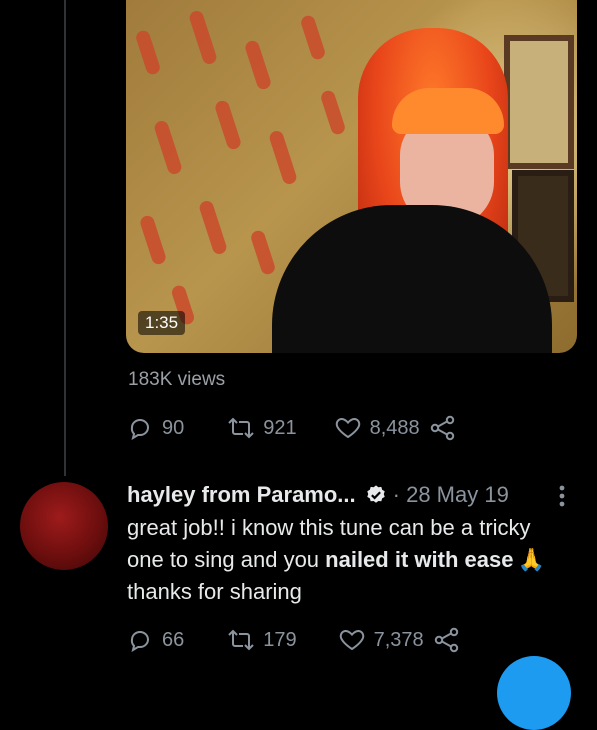  What do you see at coordinates (375, 494) in the screenshot?
I see `verified-badge-icon` at bounding box center [375, 494].